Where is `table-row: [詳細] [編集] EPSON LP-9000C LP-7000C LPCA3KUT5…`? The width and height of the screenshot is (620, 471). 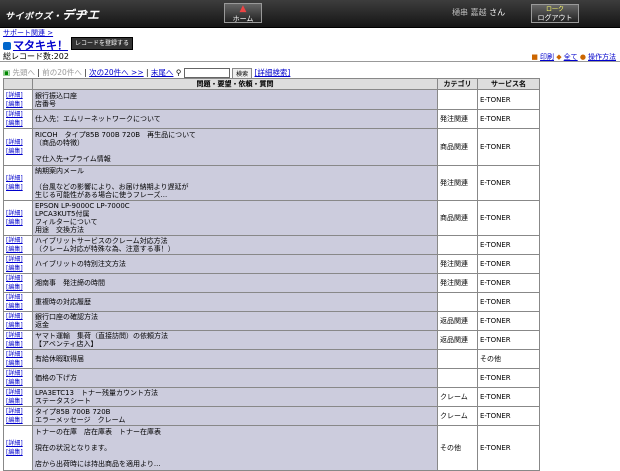 table-row: [詳細] [編集] EPSON LP-9000C LP-7000C LPCA3KUT5… is located at coordinates (271, 218).